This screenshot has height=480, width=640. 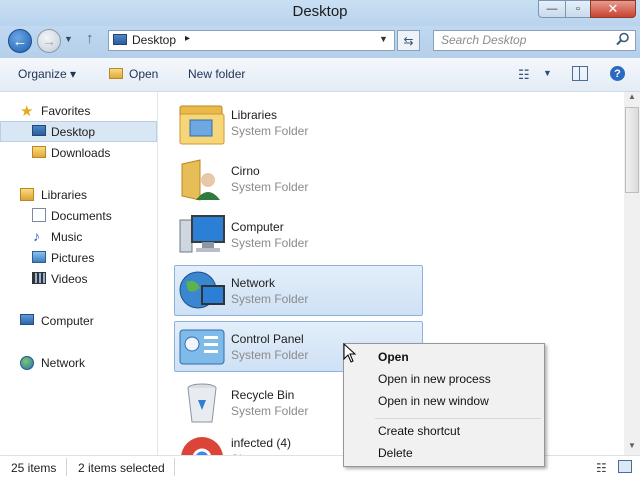 What do you see at coordinates (350, 353) in the screenshot?
I see `mouse-cursor-icon` at bounding box center [350, 353].